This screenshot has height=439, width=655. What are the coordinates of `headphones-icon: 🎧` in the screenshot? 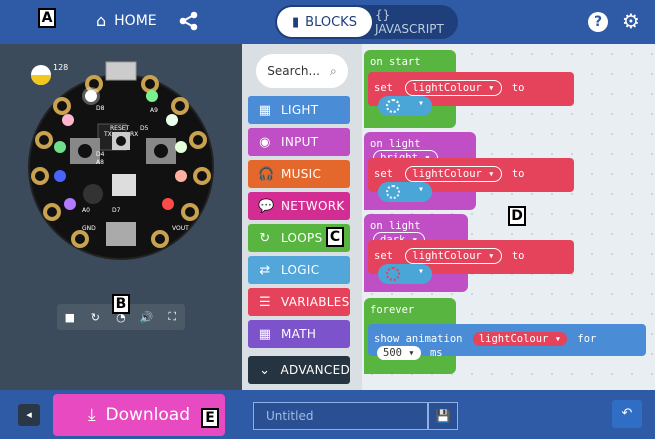 It's located at (266, 174).